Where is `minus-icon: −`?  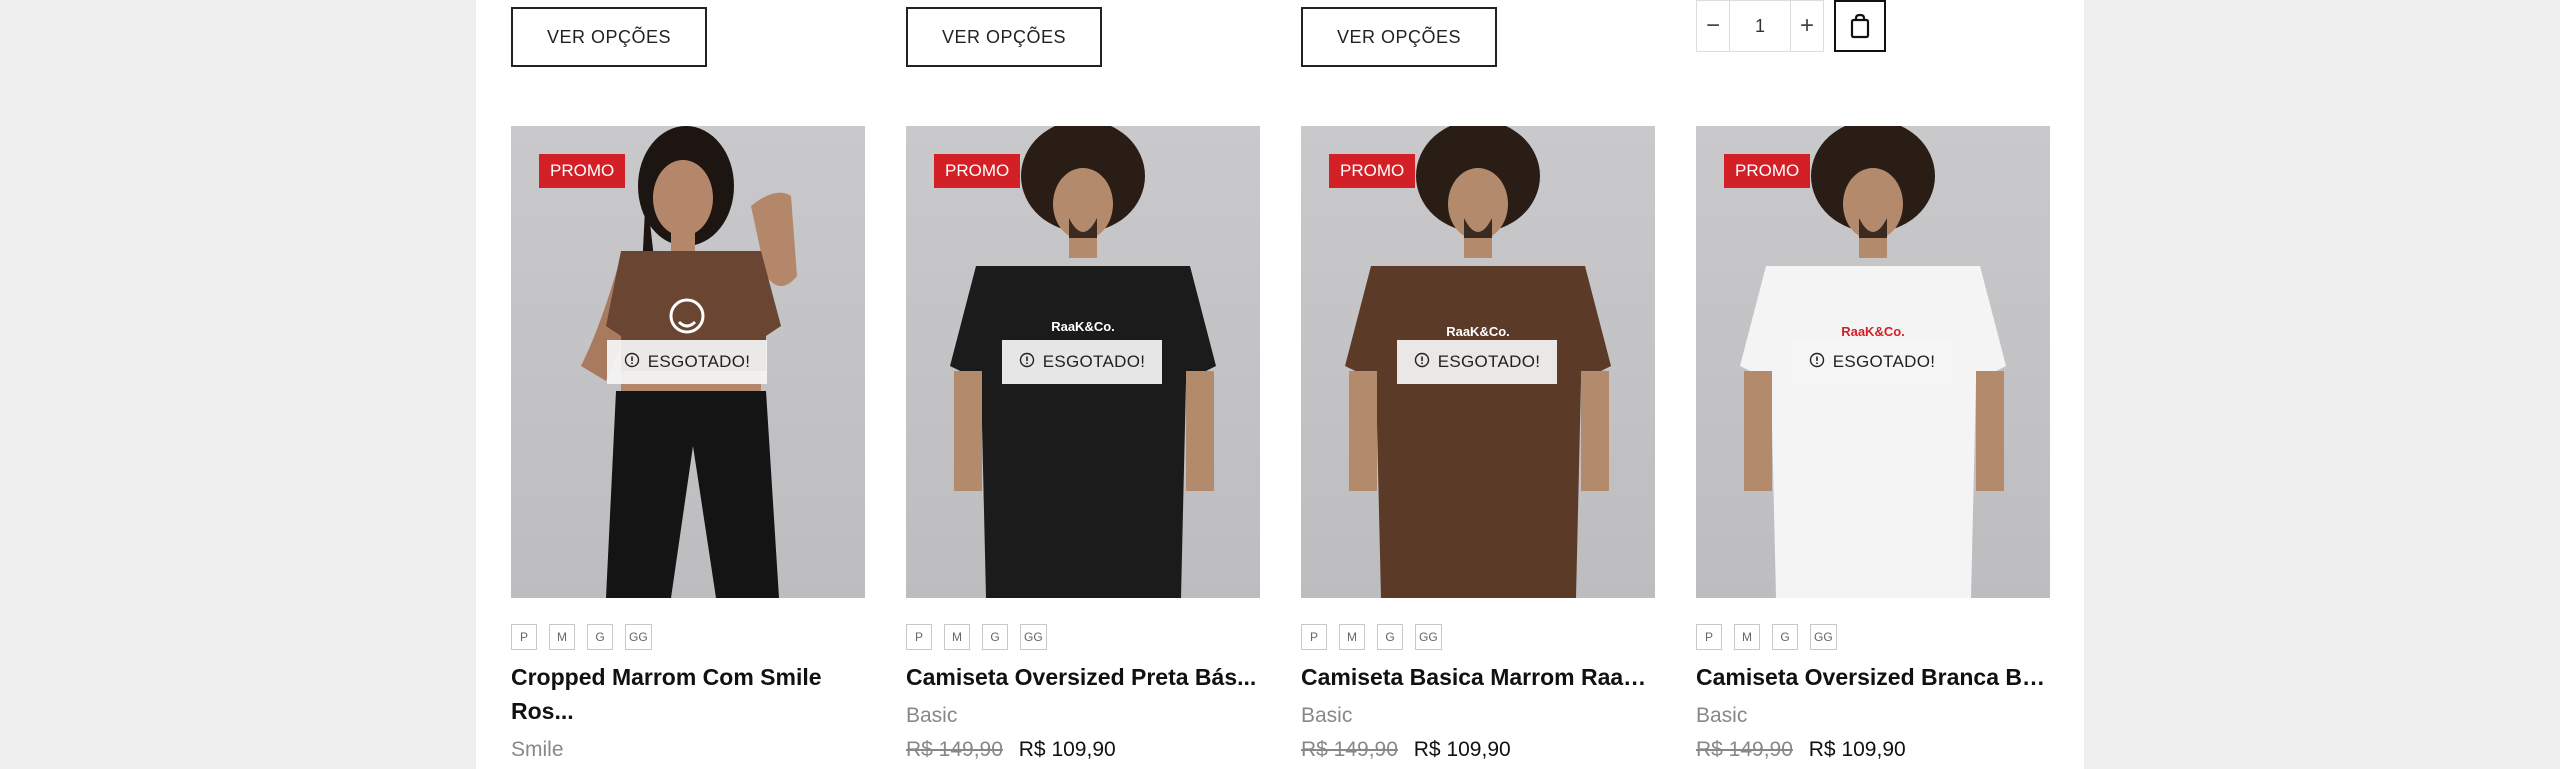
minus-icon: − is located at coordinates (1713, 26).